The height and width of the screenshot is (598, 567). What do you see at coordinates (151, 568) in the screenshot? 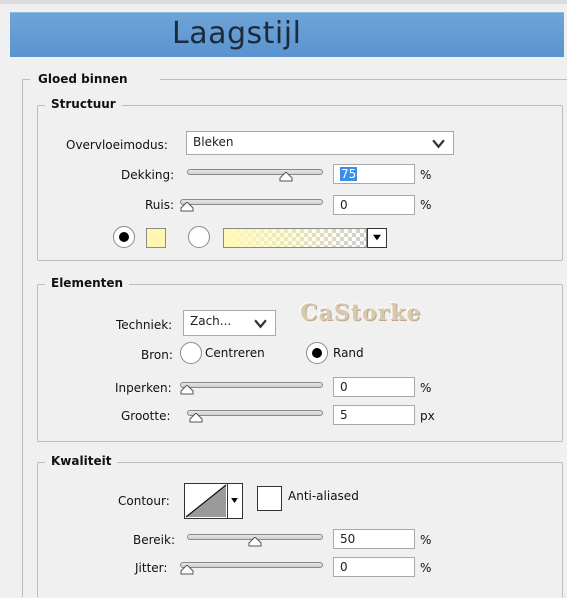
I see `jitter-label: Jitter:` at bounding box center [151, 568].